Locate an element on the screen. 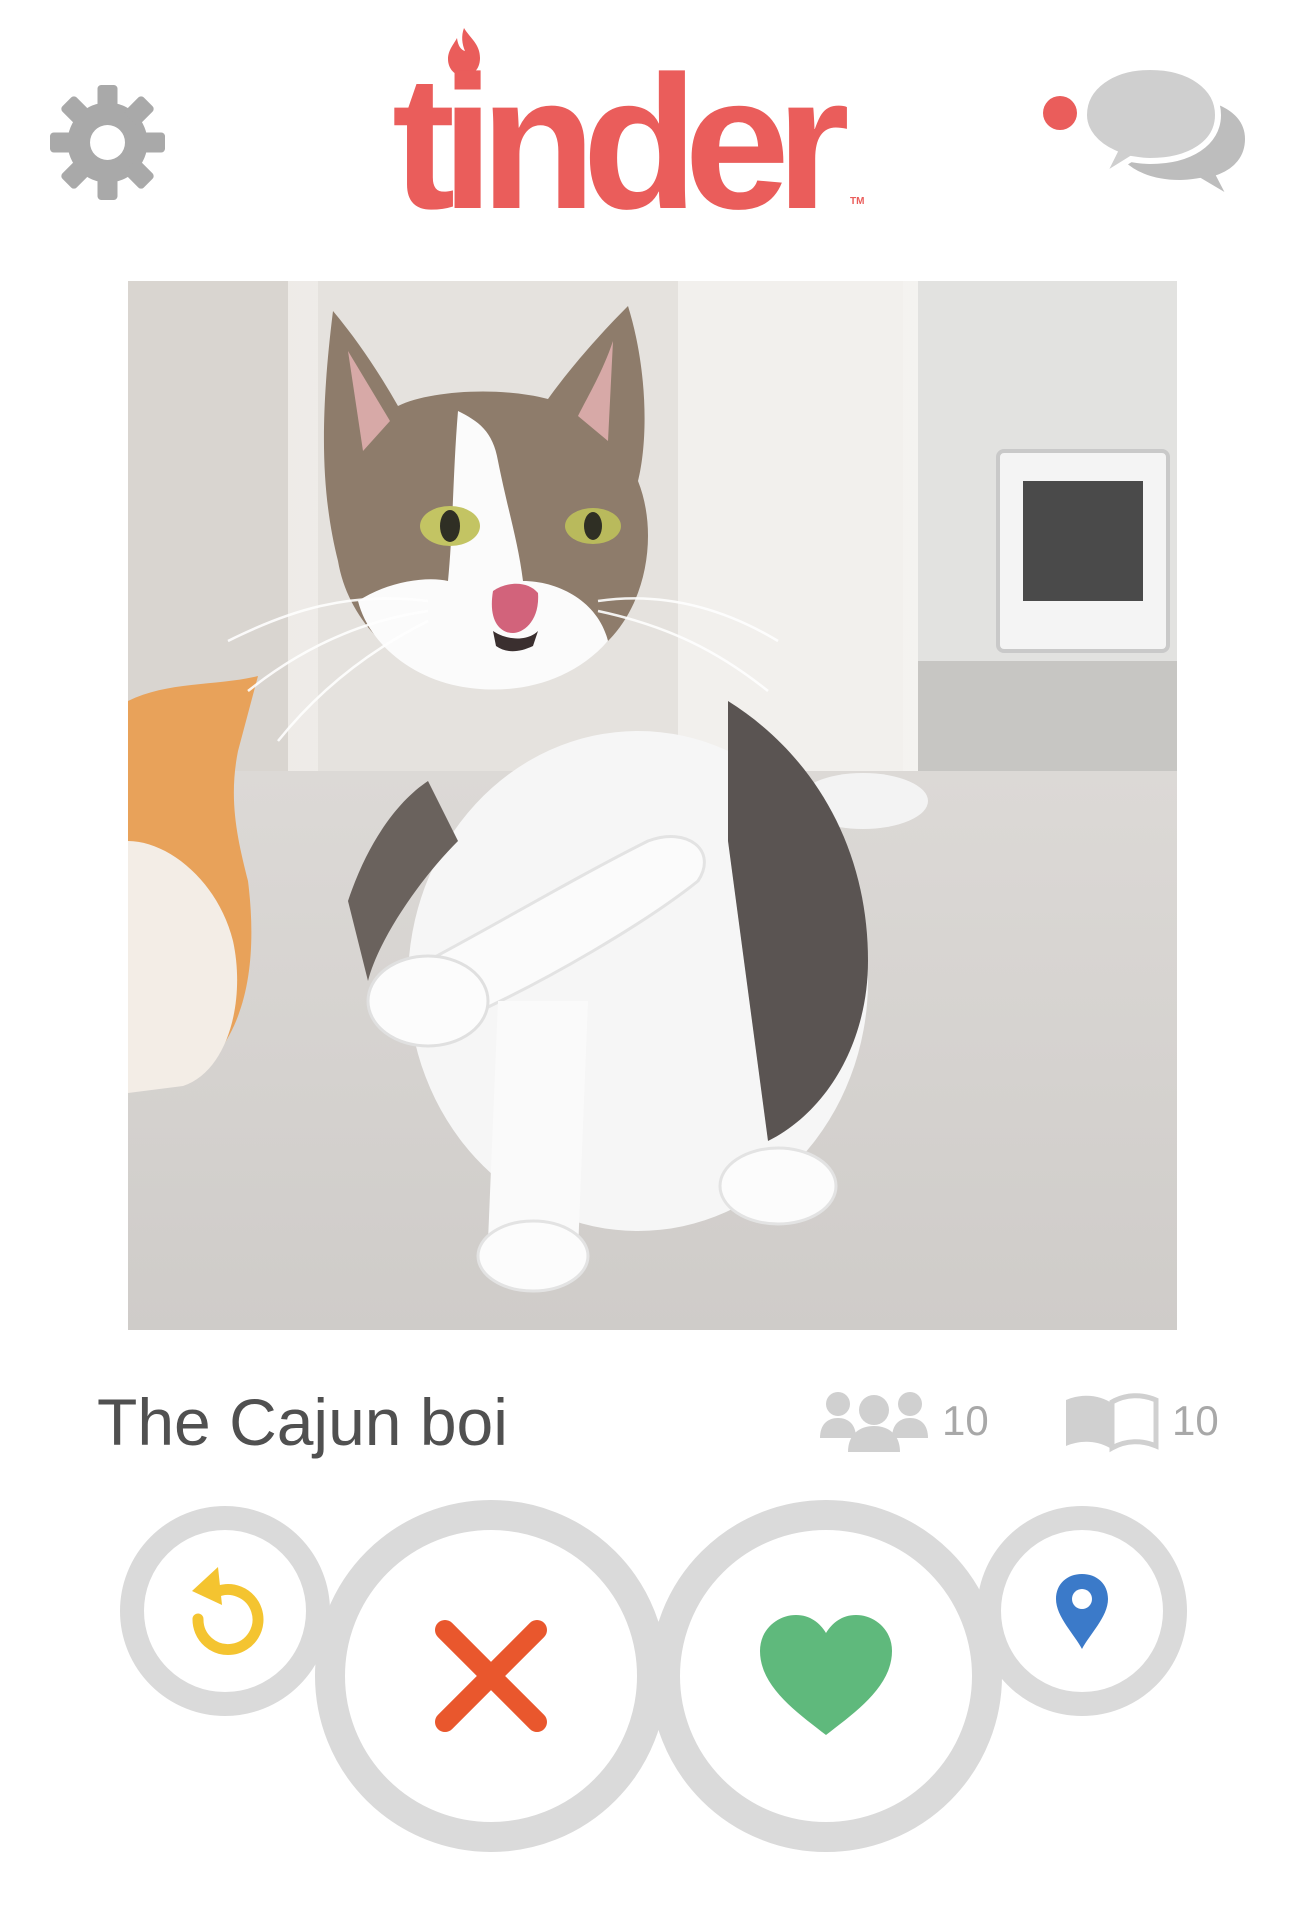  top-bar: tinder TM is located at coordinates (652, 120).